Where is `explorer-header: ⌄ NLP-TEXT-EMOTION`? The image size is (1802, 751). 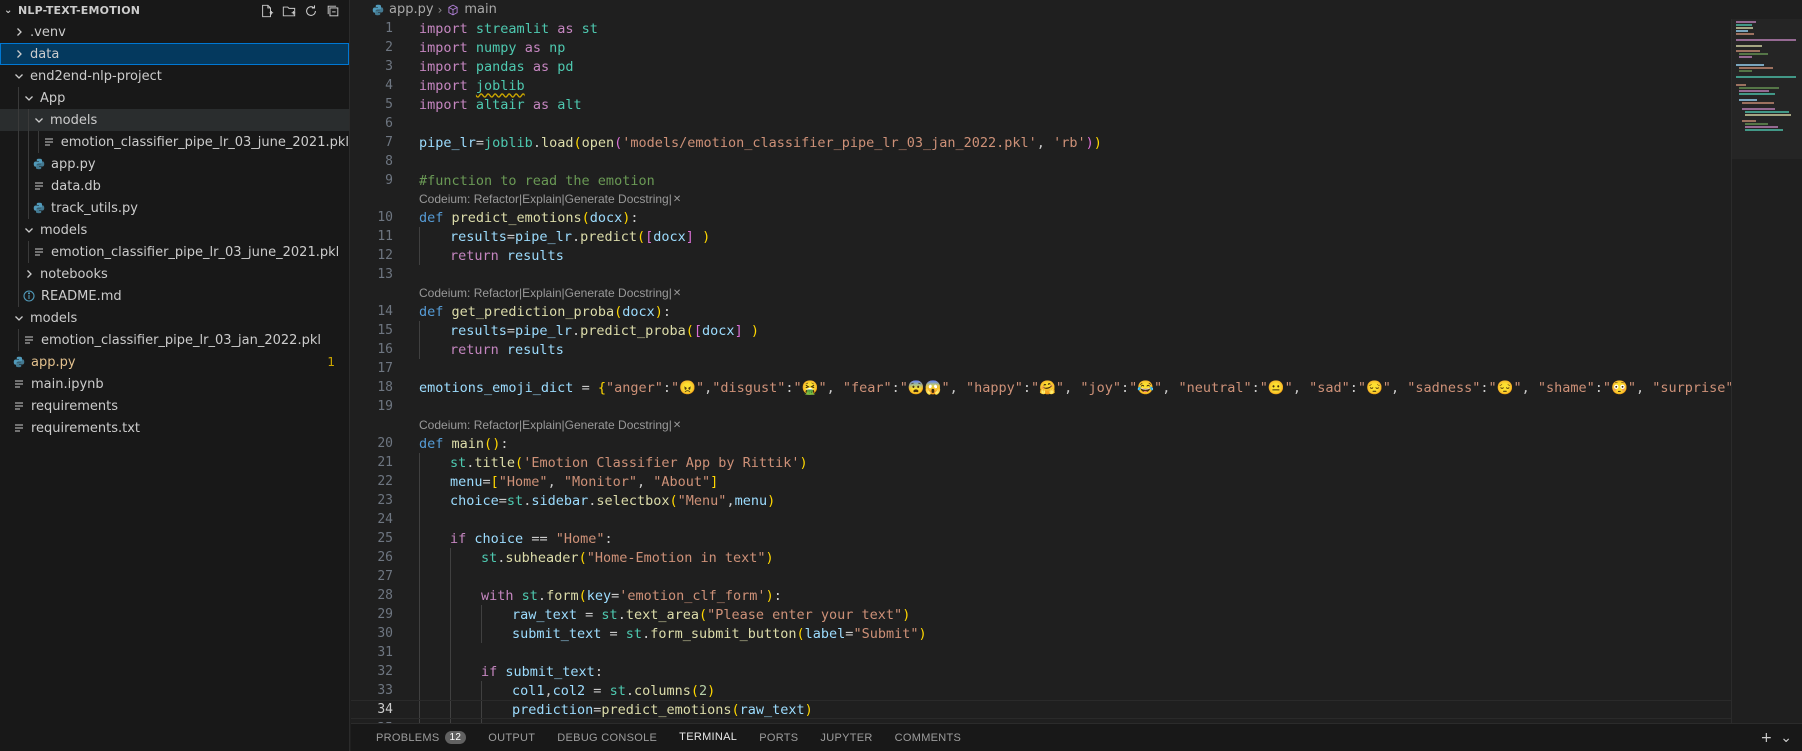
explorer-header: ⌄ NLP-TEXT-EMOTION is located at coordinates (174, 10).